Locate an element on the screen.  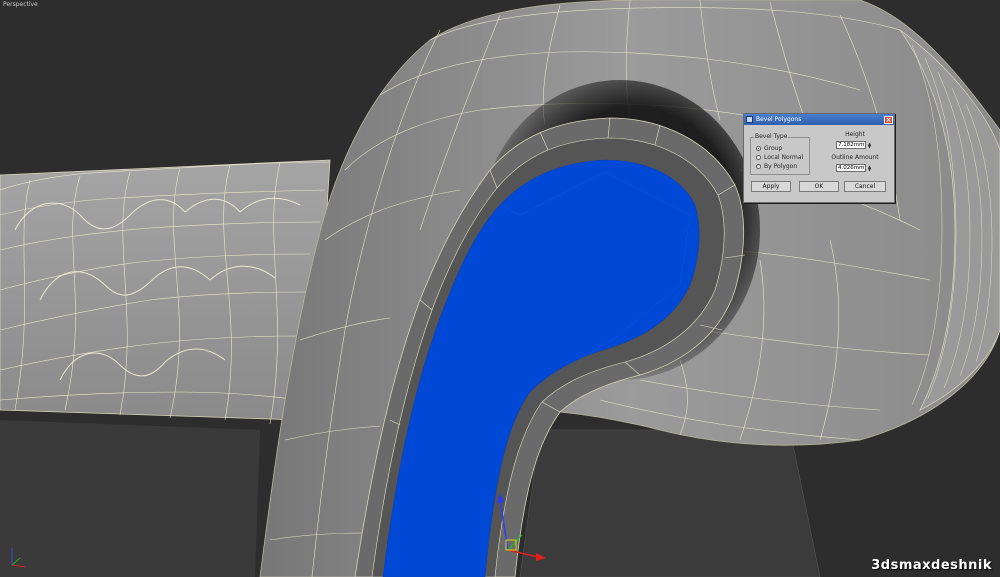
radio-local-normal-label: Local Normal is located at coordinates (784, 157).